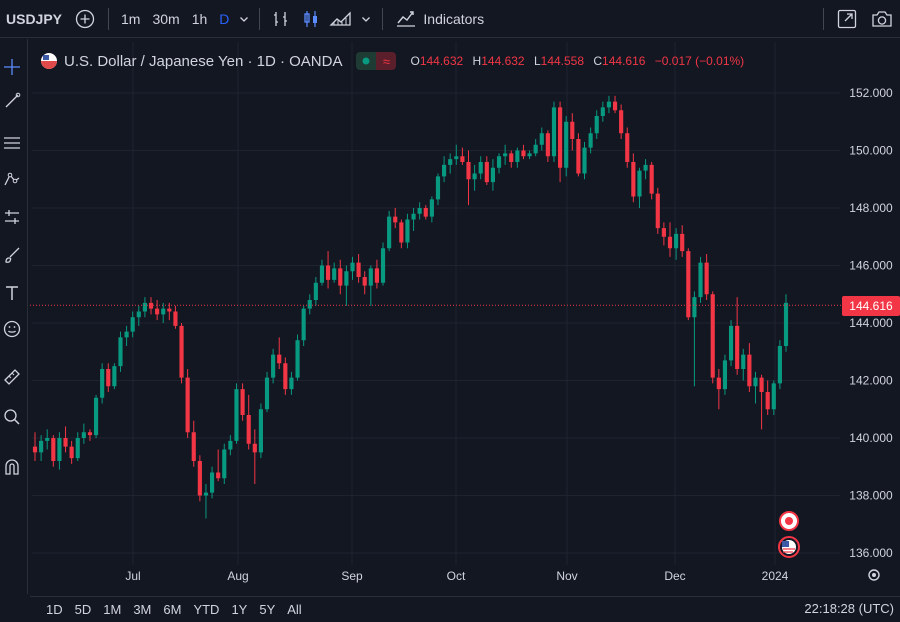 Image resolution: width=900 pixels, height=622 pixels. What do you see at coordinates (54, 609) in the screenshot?
I see `range-1d: 1D` at bounding box center [54, 609].